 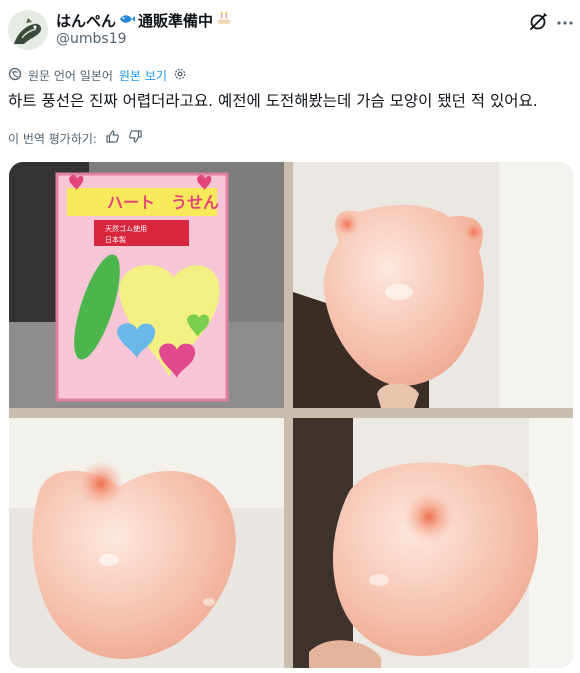 I want to click on package-sublabel-1: 天然ゴム使用, so click(x=126, y=228).